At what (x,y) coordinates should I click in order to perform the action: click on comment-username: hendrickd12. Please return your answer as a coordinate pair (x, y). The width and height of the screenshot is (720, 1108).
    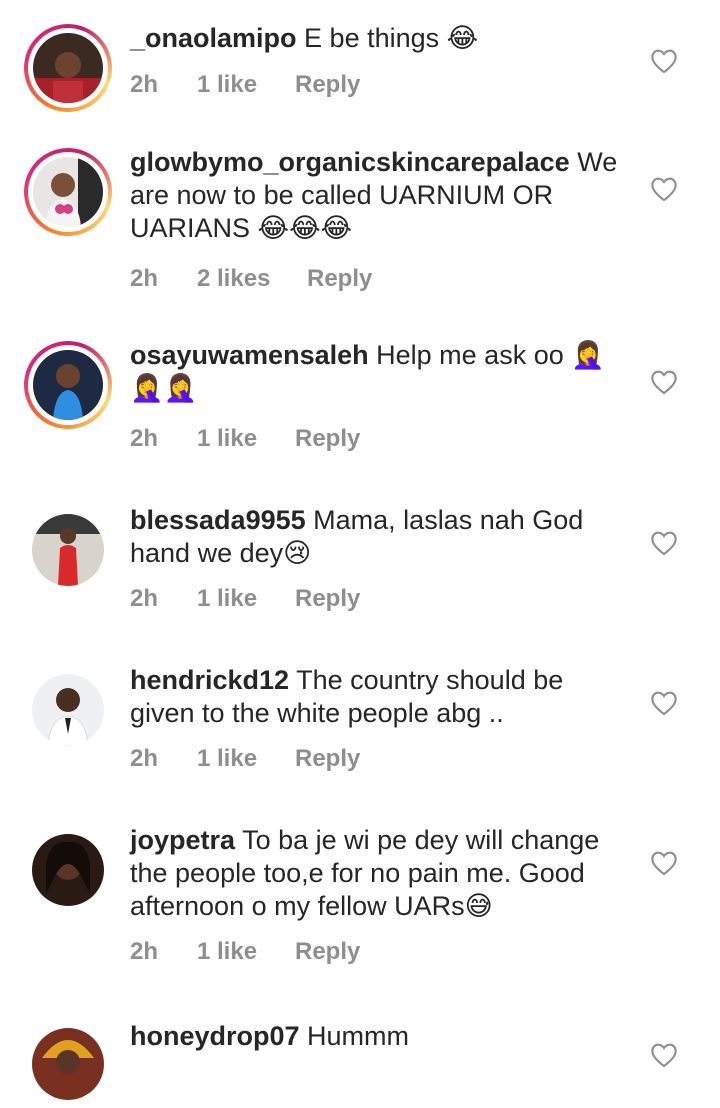
    Looking at the image, I should click on (209, 680).